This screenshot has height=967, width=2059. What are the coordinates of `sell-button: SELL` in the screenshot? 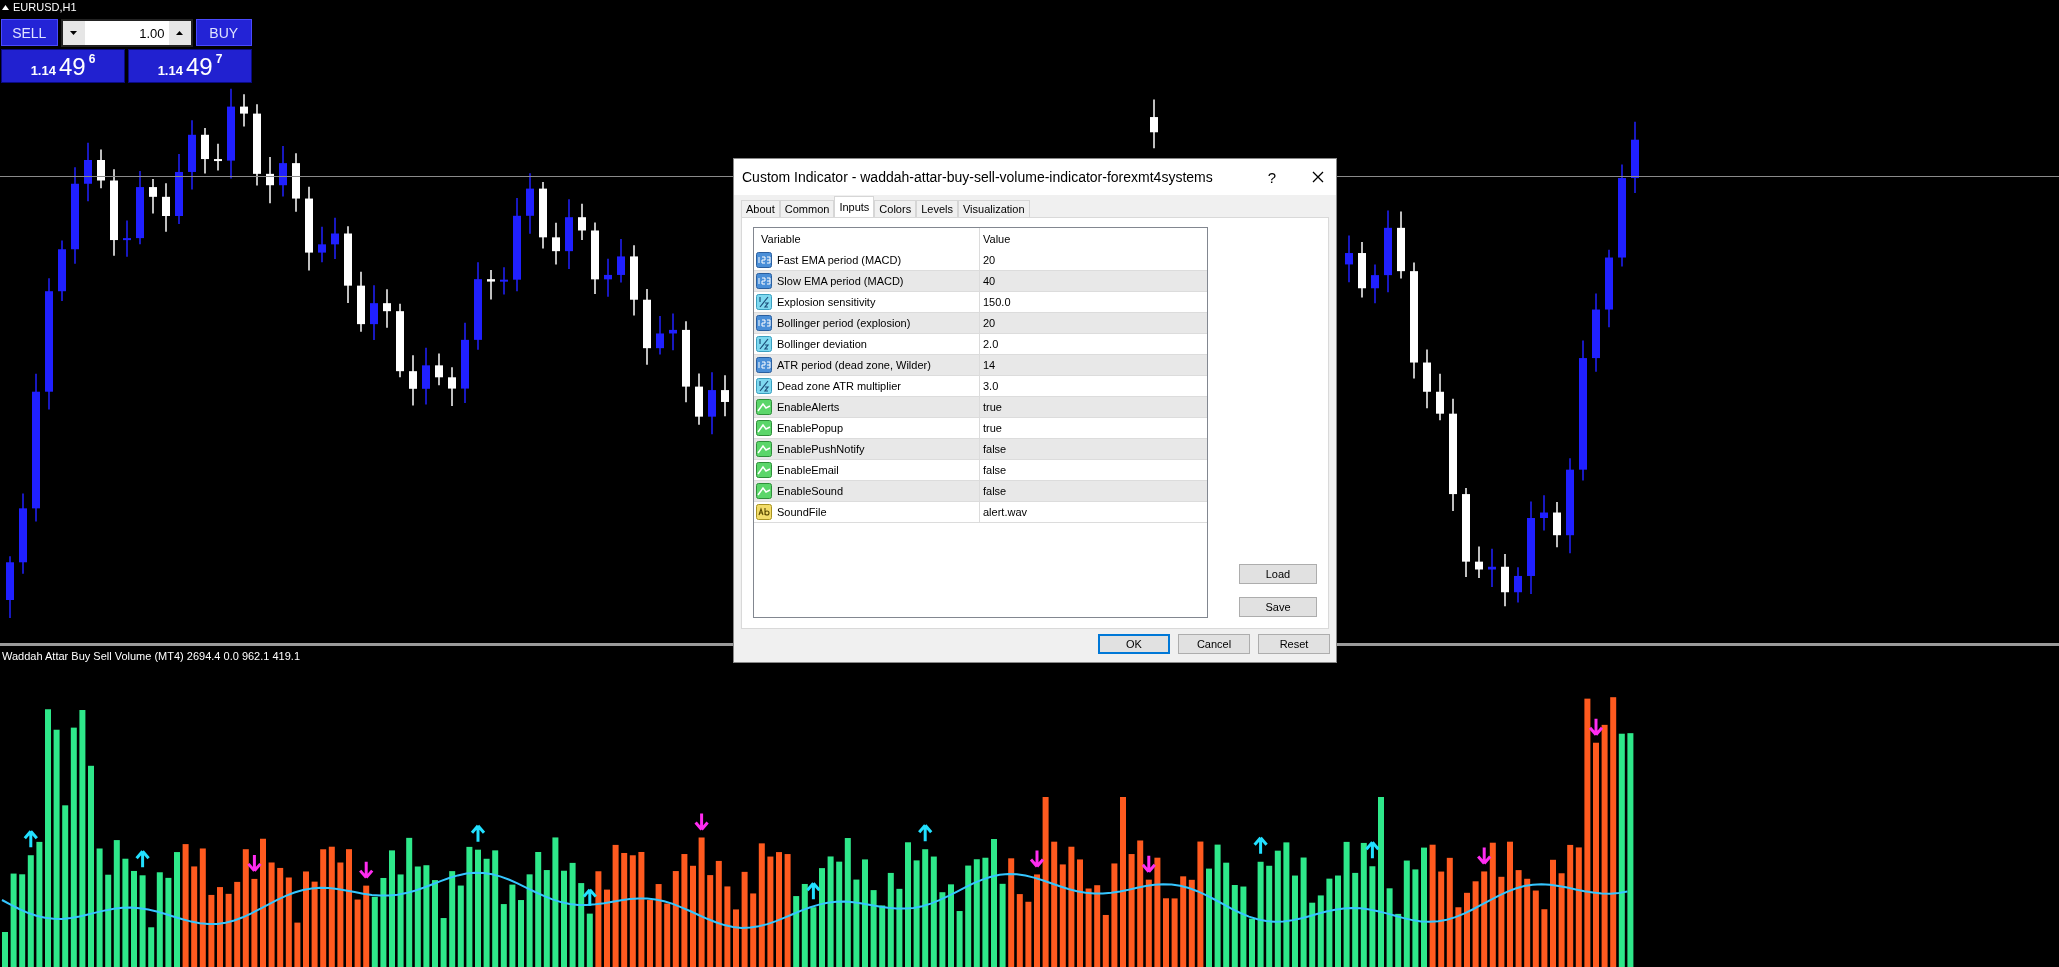 It's located at (29, 32).